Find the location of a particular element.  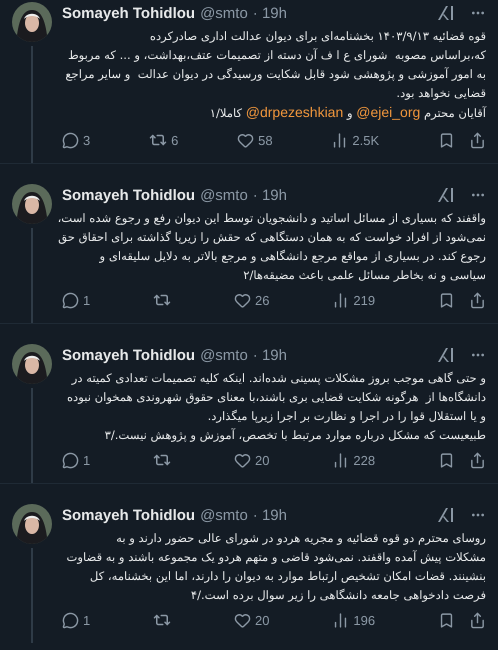

views-button: 2.5K is located at coordinates (355, 140).